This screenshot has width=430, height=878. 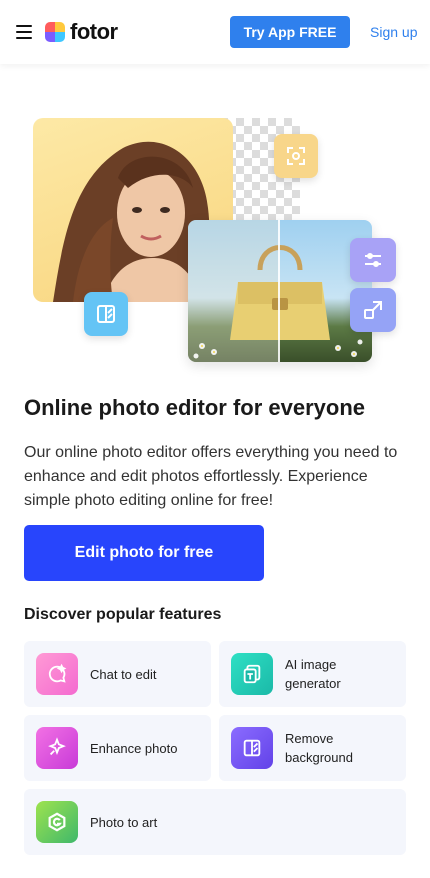 I want to click on feature-label: AI image generator, so click(x=313, y=674).